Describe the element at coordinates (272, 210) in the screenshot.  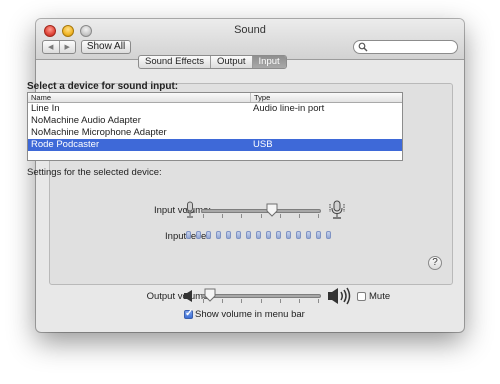
I see `input-volume-knob` at that location.